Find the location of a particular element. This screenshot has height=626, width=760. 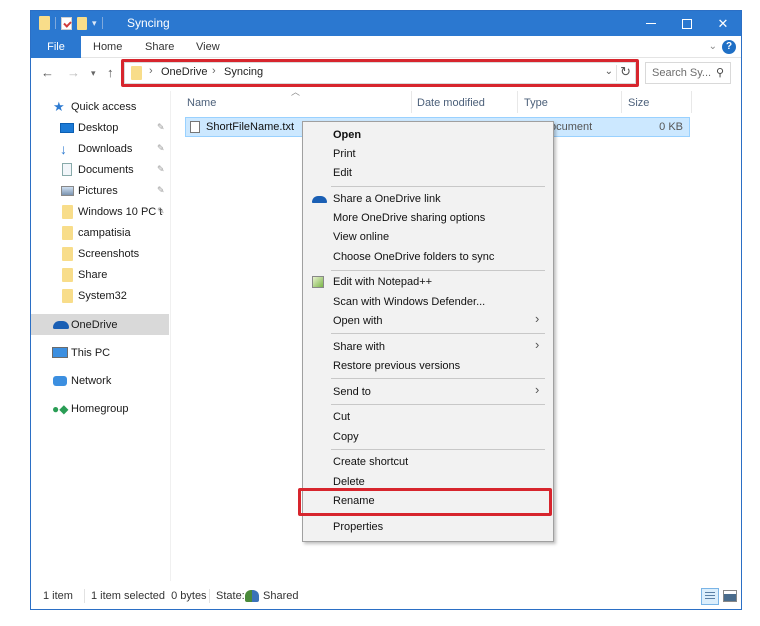

sidebar-item-label: Downloads is located at coordinates (105, 148).